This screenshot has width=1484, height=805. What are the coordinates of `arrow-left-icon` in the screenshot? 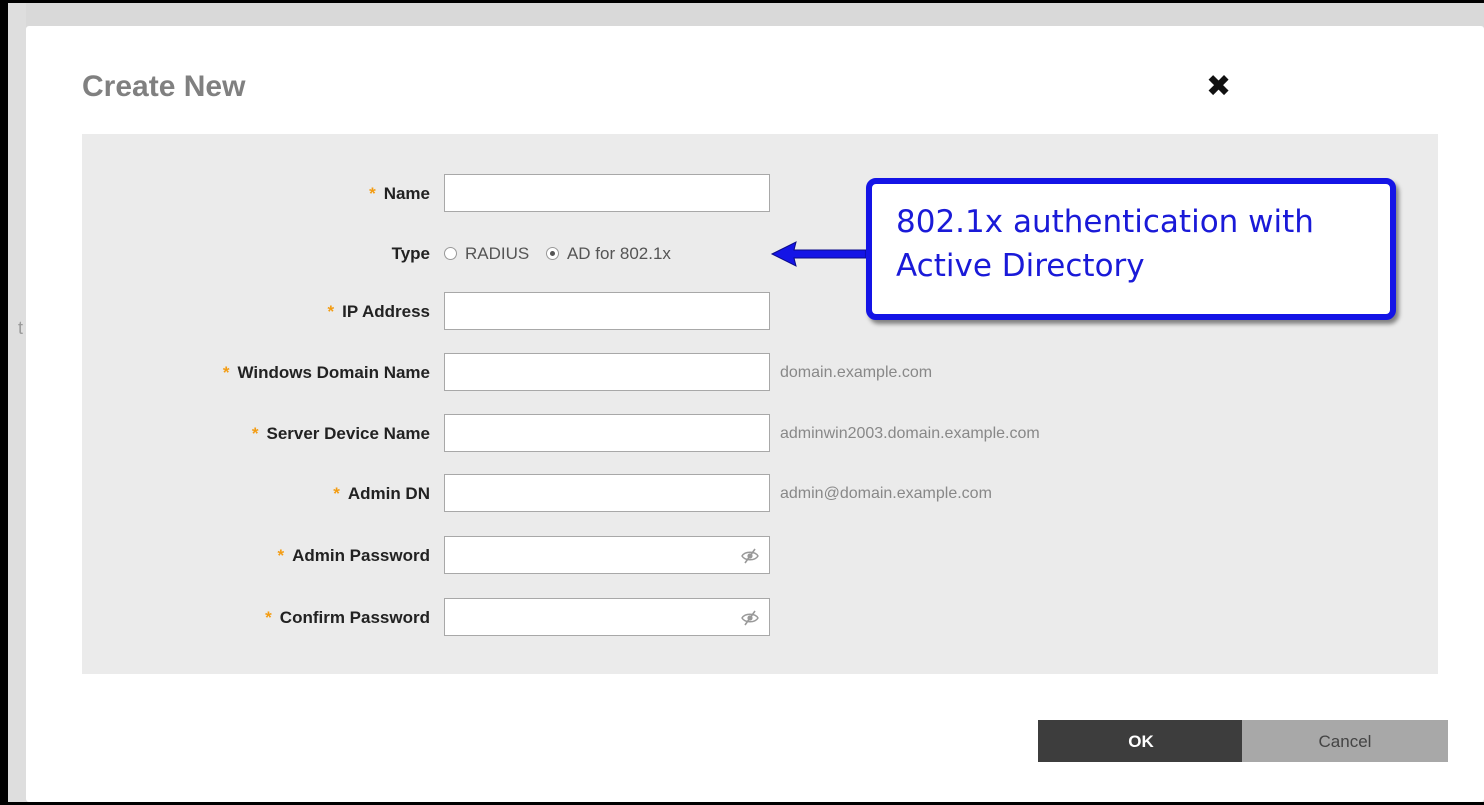 It's located at (818, 254).